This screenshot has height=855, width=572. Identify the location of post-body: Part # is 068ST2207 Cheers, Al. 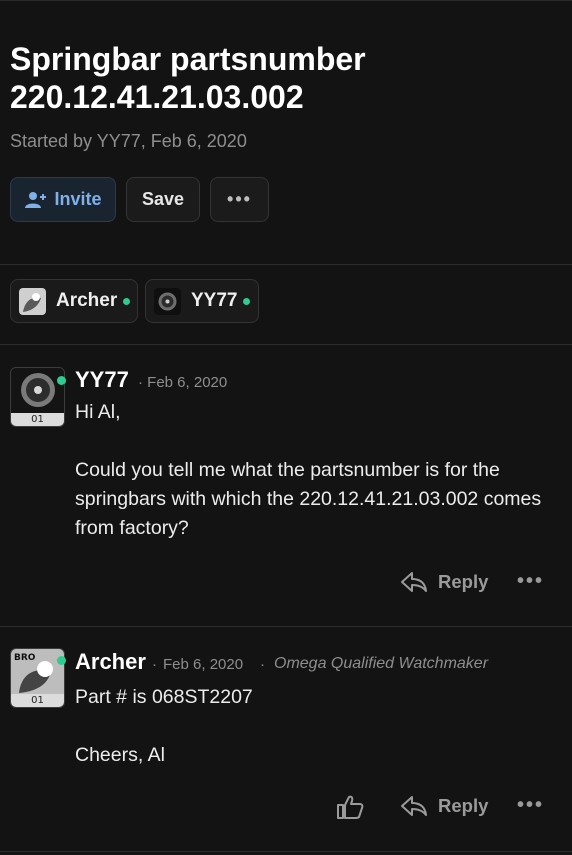
(310, 726).